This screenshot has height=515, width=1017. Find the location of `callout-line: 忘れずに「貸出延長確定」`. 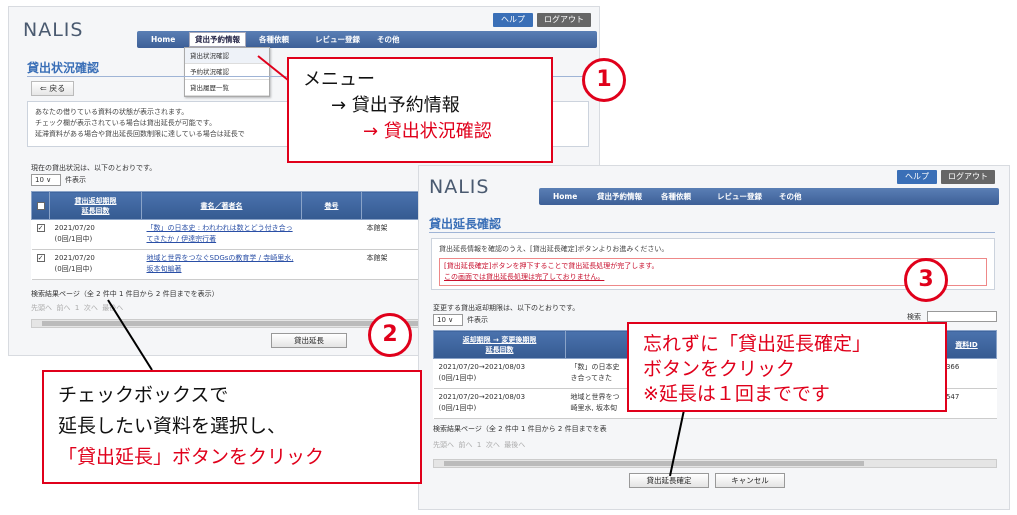

callout-line: 忘れずに「貸出延長確定」 is located at coordinates (757, 344).